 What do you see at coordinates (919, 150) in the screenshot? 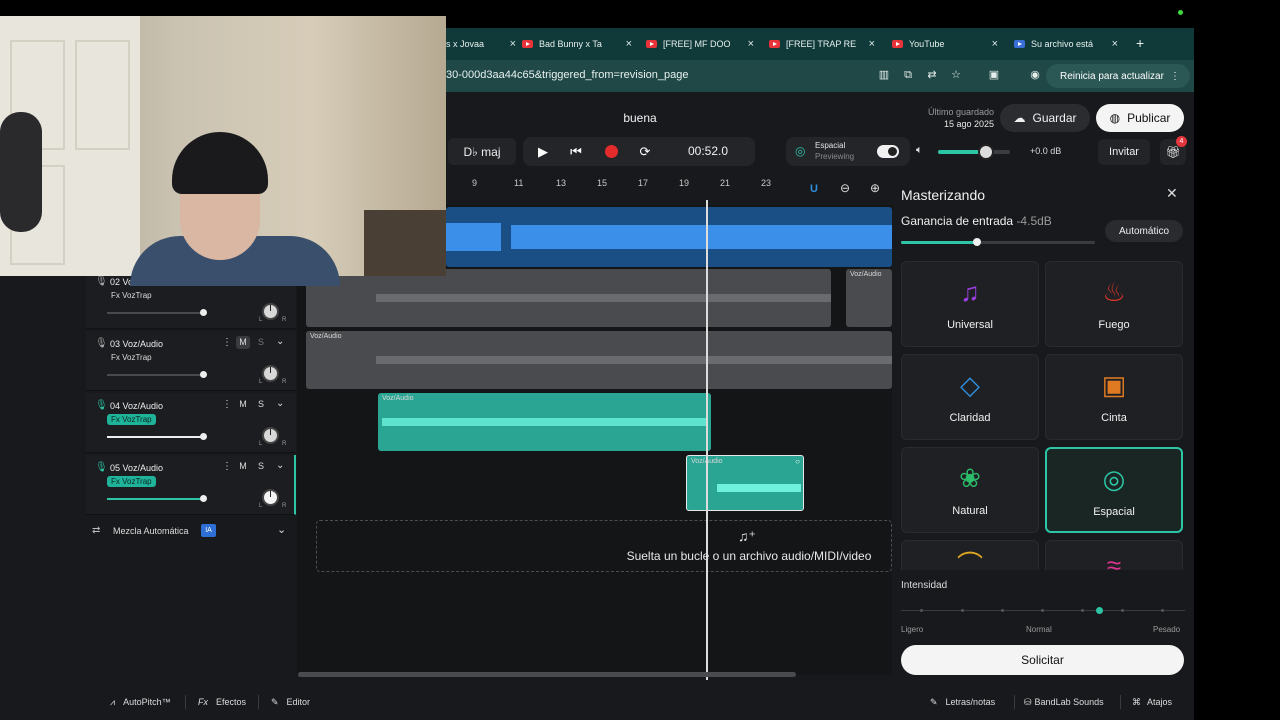
I see `speaker-icon: 🔈︎` at bounding box center [919, 150].